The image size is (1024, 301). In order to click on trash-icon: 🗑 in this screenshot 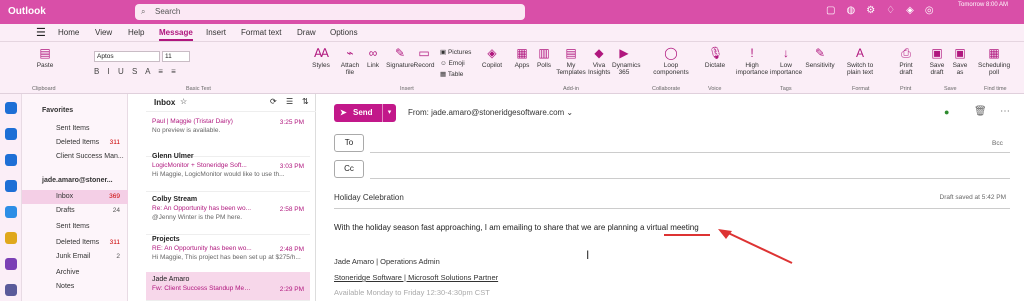, I will do `click(980, 111)`.